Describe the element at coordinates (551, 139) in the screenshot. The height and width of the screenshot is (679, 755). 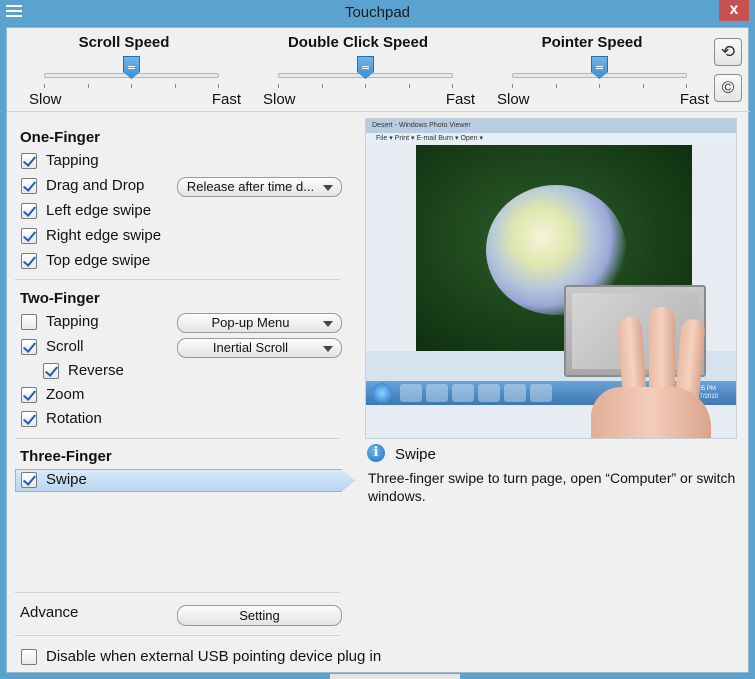
I see `preview-menu-bar: File ▾ Print ▾ E-mail Burn ▾ Open ▾` at that location.